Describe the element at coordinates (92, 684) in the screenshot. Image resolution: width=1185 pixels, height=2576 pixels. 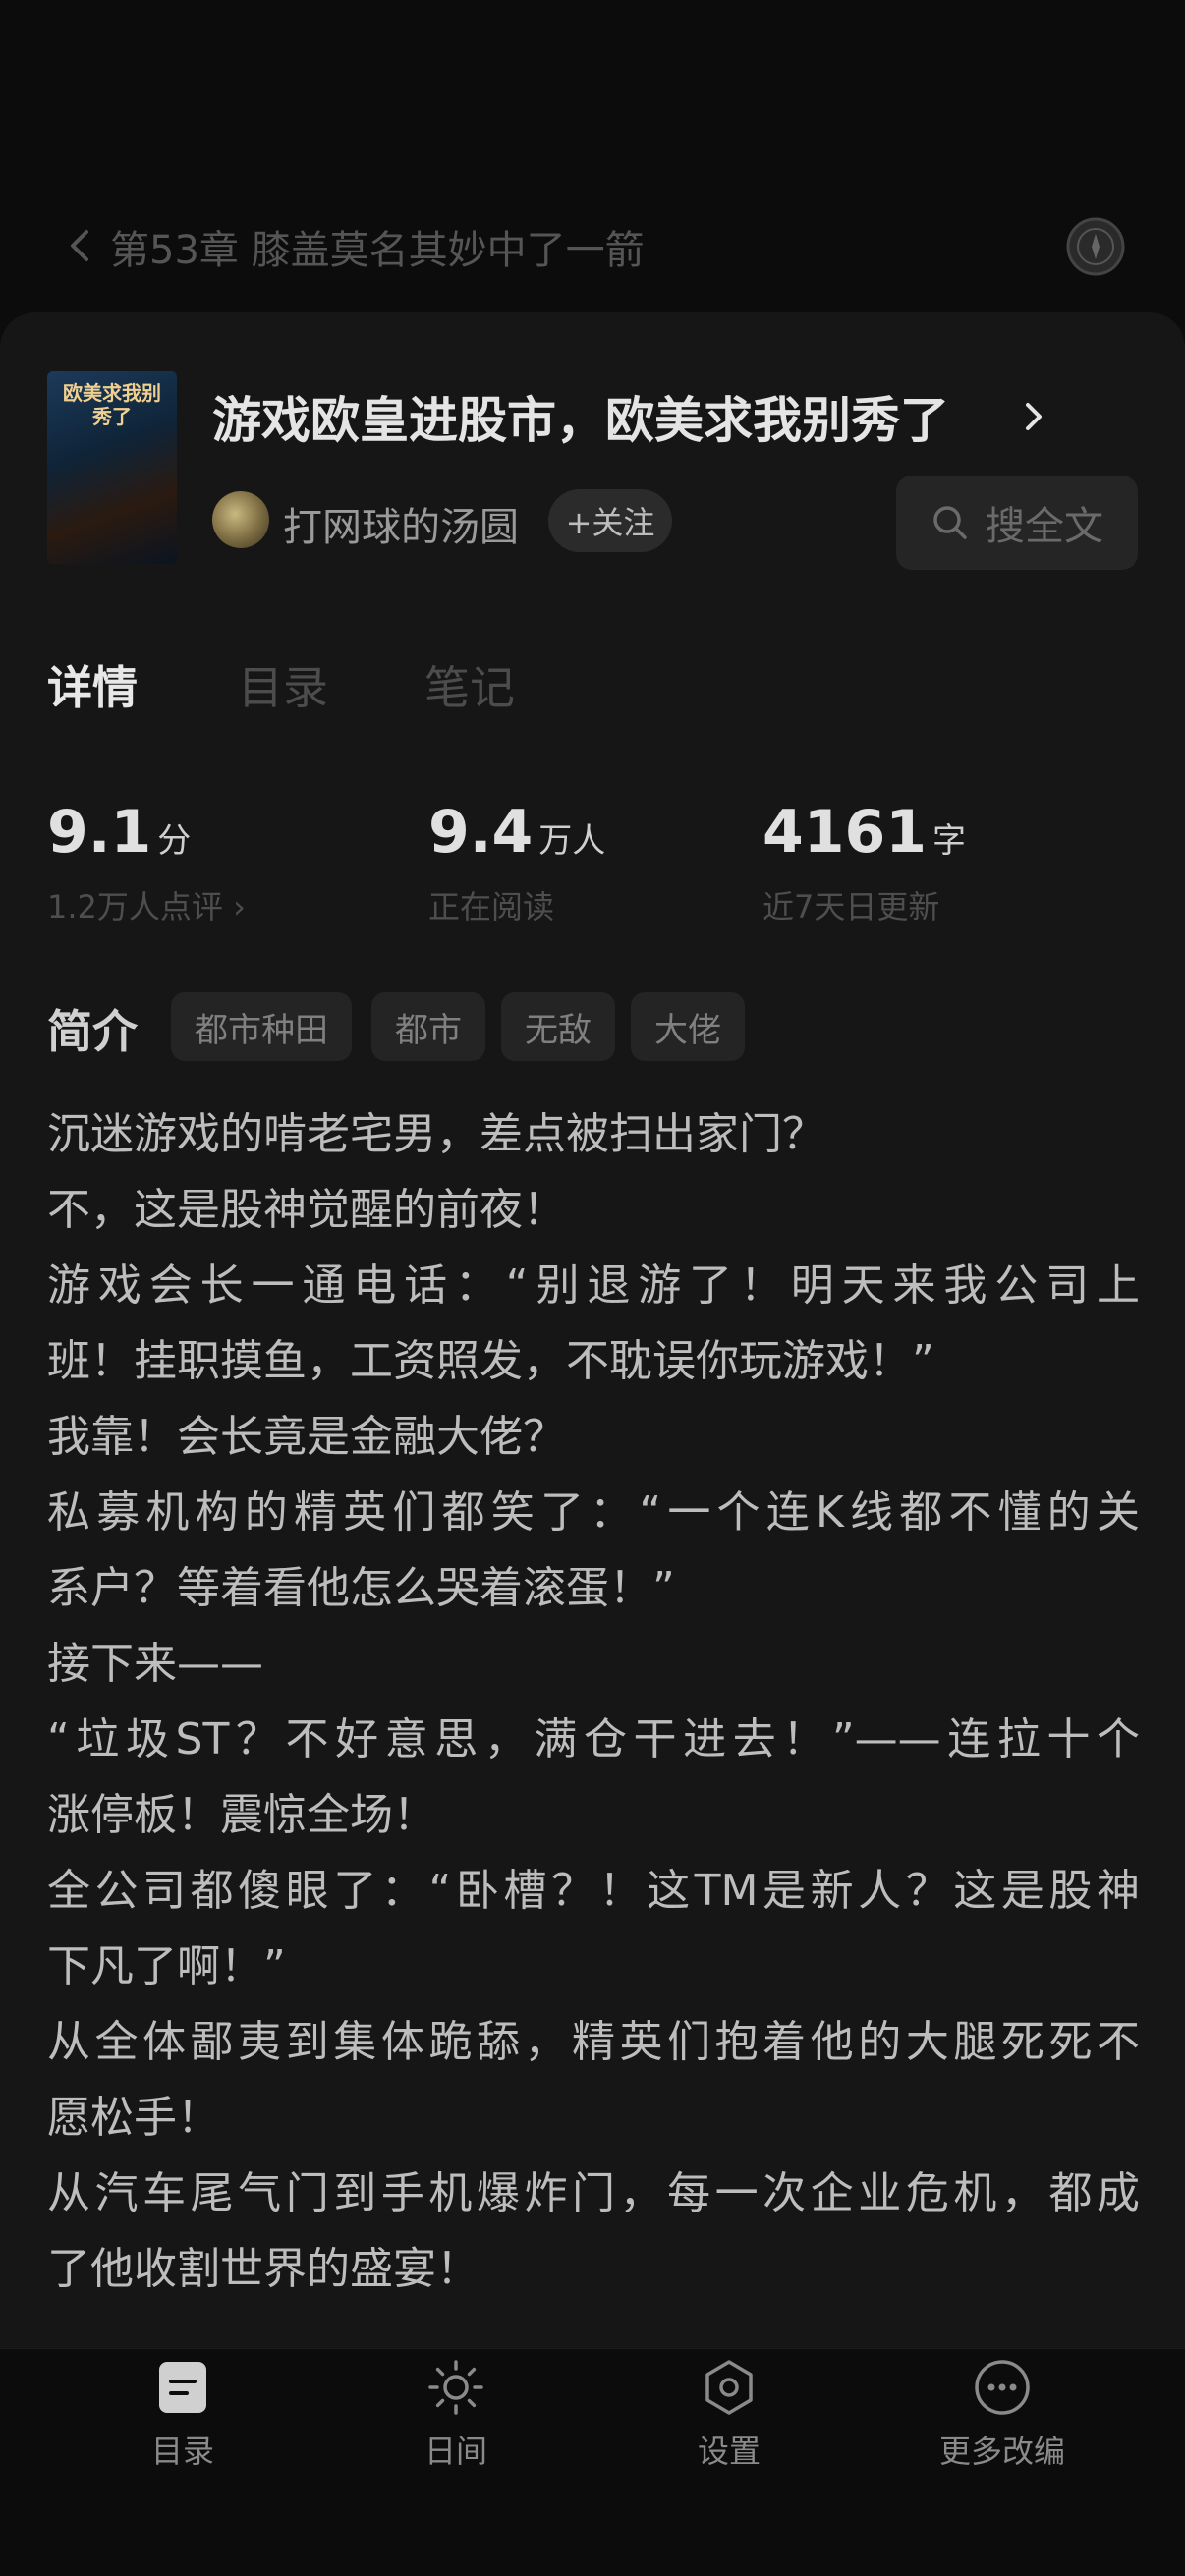
I see `tab-details: 详情` at that location.